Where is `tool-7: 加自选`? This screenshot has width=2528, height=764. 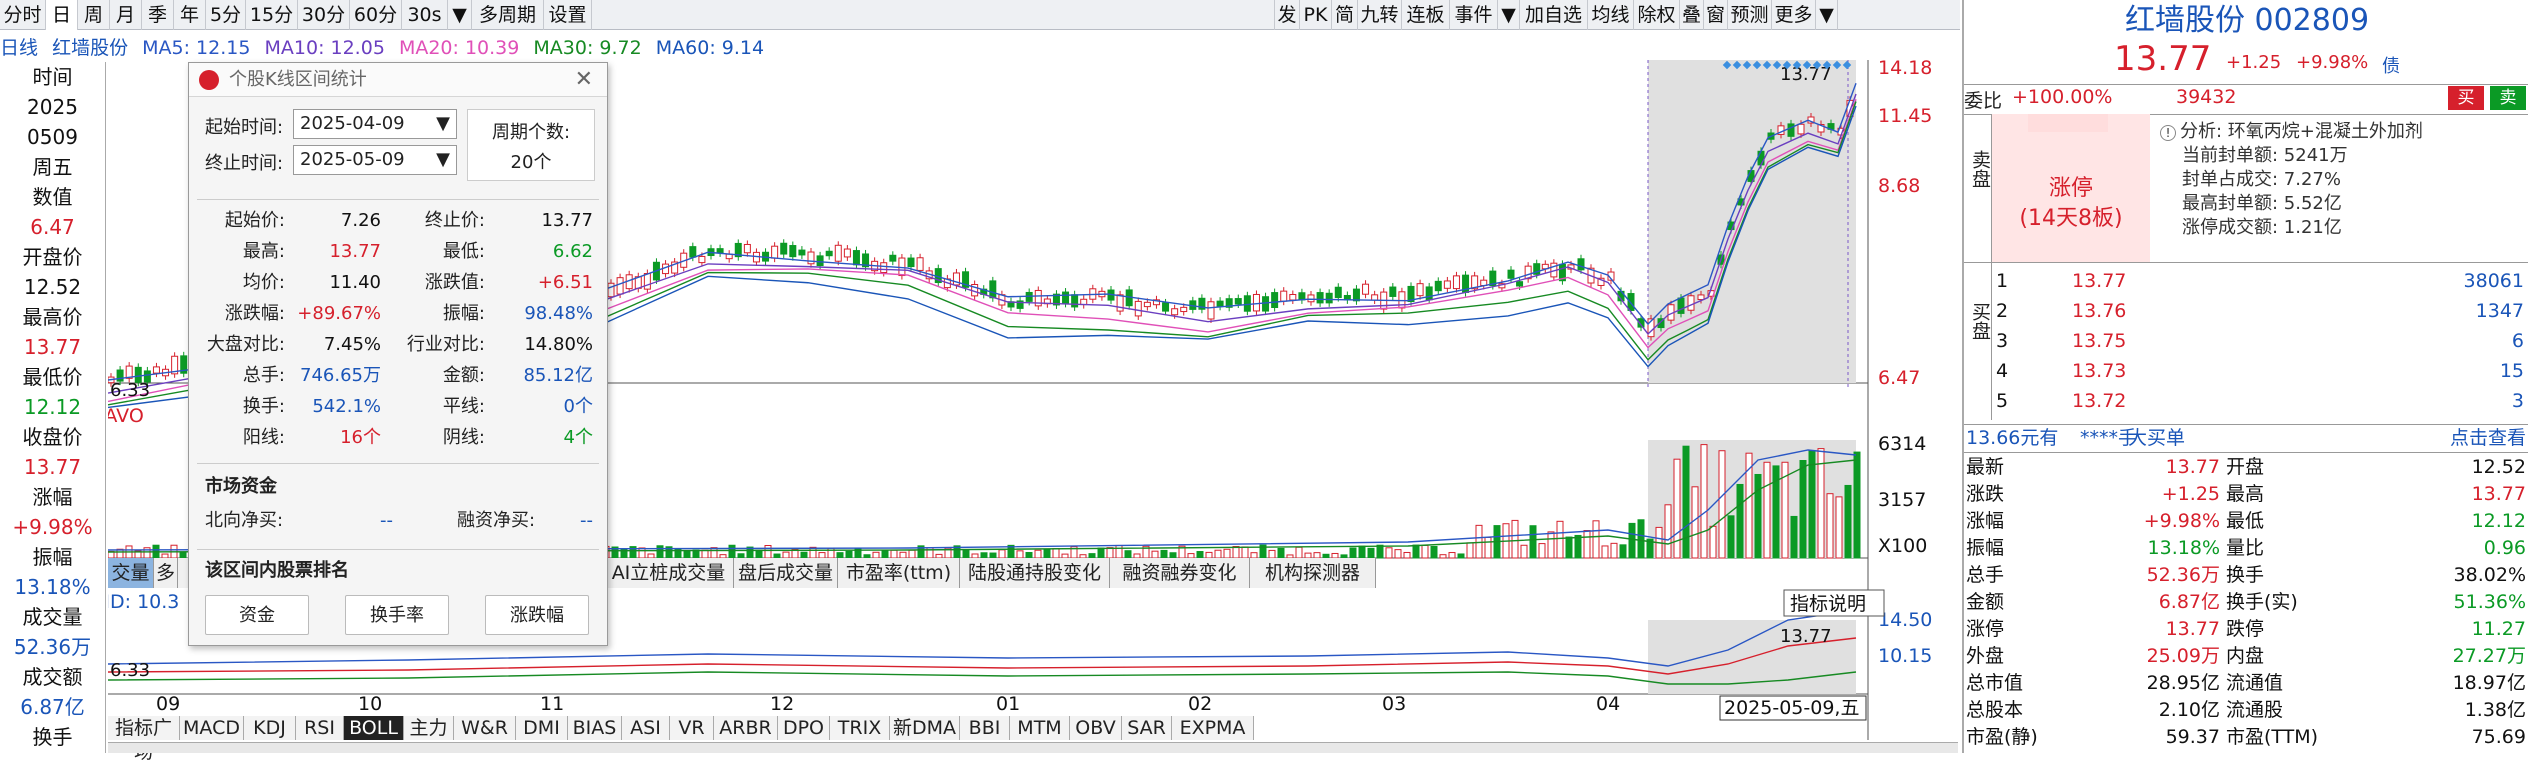 tool-7: 加自选 is located at coordinates (1554, 15).